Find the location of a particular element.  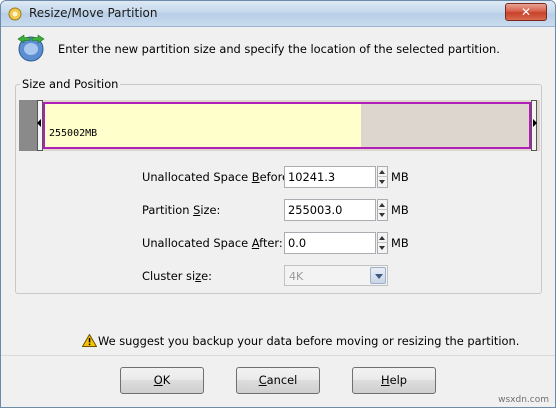

close-icon: ✕ is located at coordinates (526, 12).